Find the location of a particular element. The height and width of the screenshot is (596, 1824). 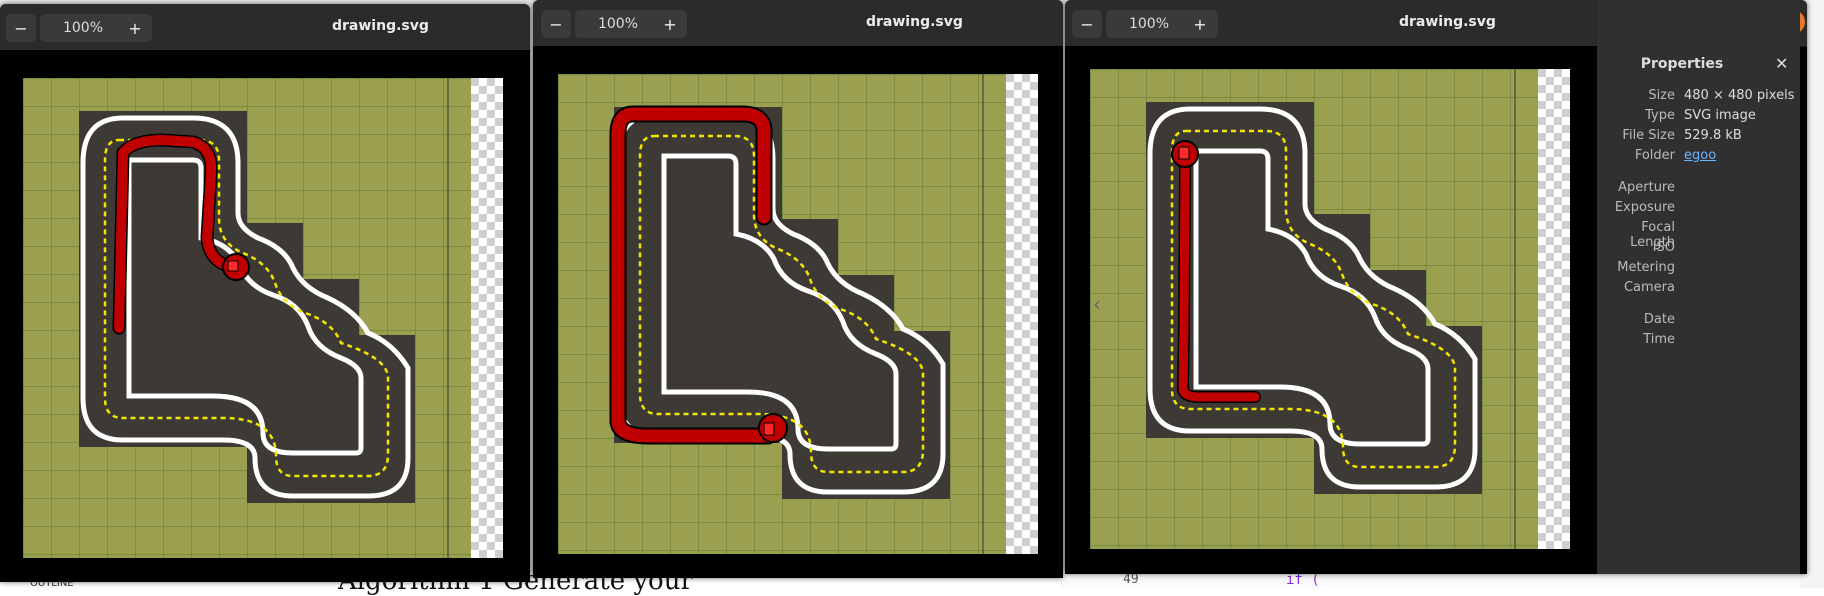

property-label: Size is located at coordinates (1661, 95).